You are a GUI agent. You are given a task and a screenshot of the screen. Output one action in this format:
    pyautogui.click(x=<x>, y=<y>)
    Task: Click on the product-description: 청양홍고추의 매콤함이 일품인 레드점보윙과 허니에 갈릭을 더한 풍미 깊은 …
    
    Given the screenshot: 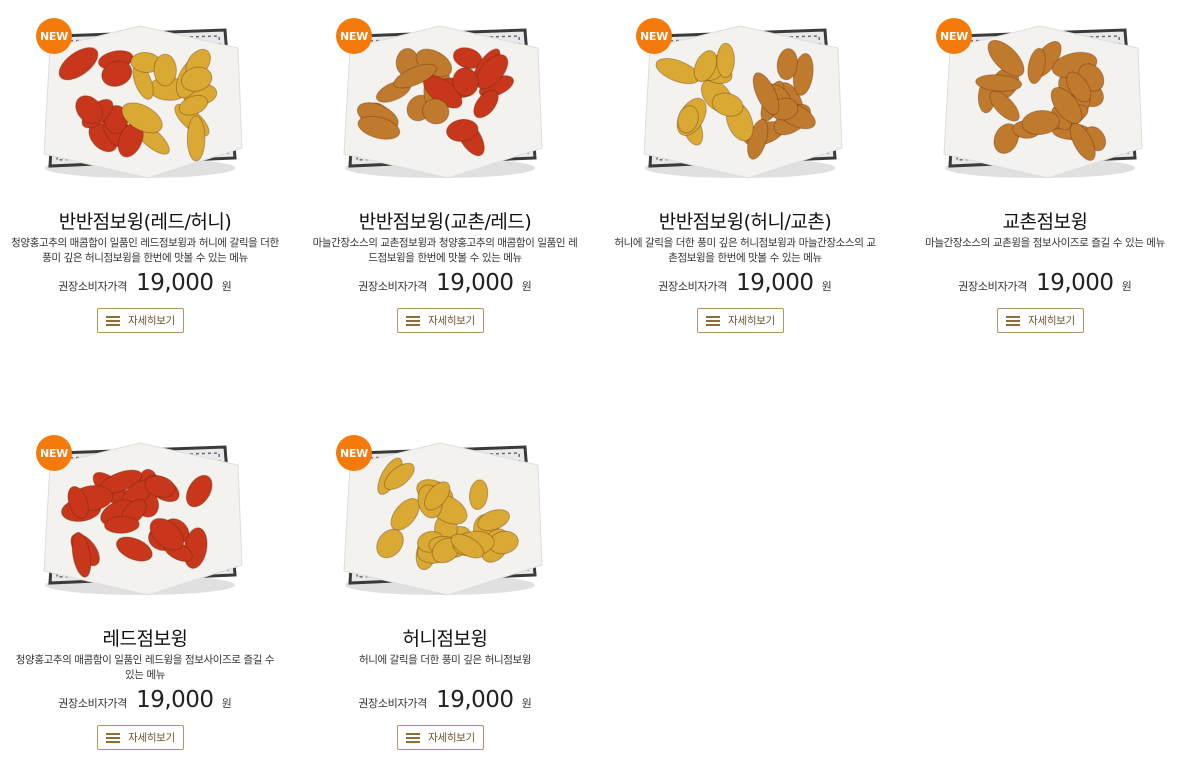 What is the action you would take?
    pyautogui.click(x=145, y=250)
    